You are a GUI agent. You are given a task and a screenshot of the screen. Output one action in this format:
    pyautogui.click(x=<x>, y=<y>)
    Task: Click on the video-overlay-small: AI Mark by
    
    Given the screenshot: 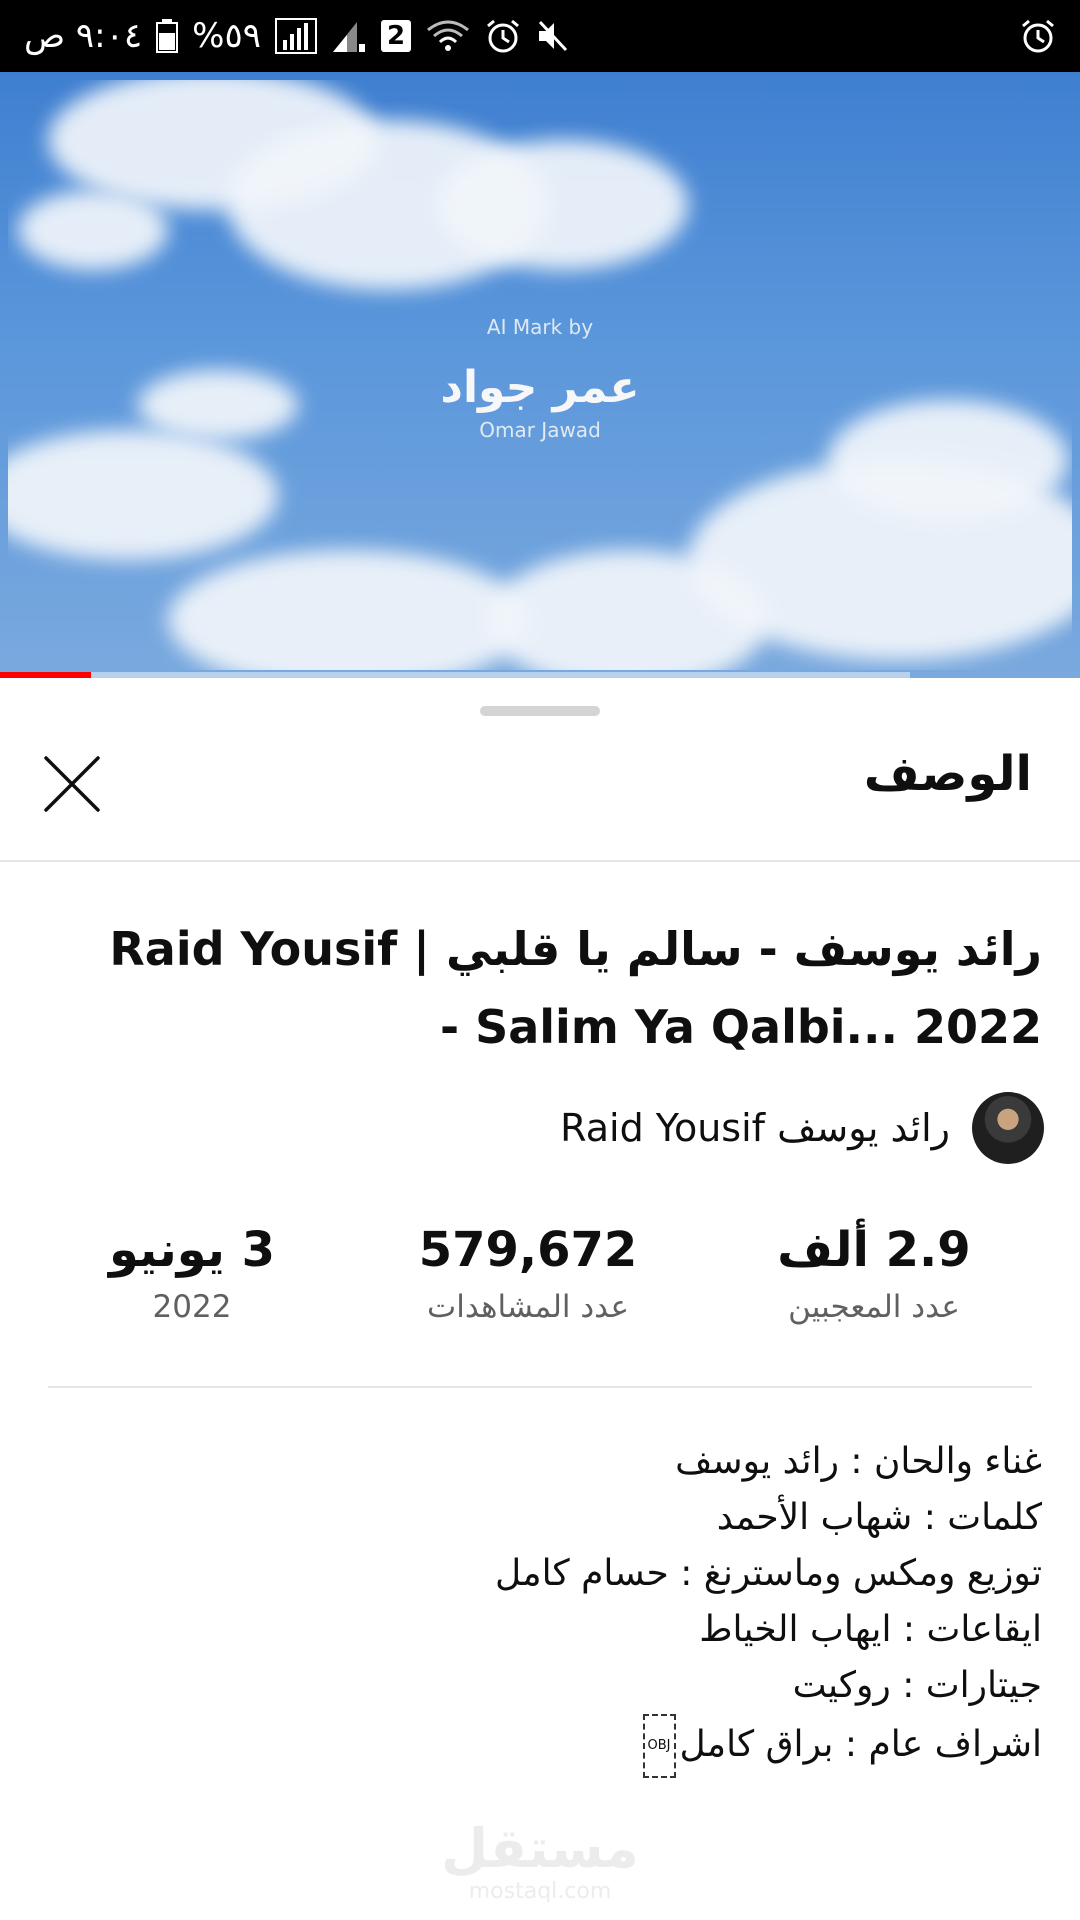 What is the action you would take?
    pyautogui.click(x=540, y=327)
    